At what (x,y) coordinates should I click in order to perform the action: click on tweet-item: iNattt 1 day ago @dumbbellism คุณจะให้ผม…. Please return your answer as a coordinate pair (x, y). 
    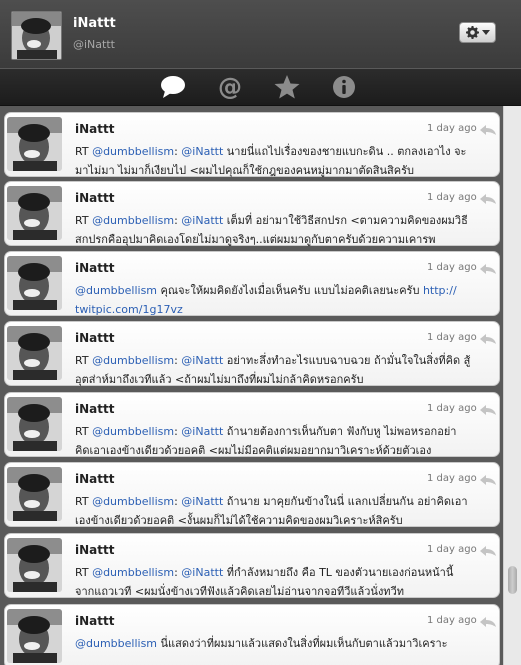
    Looking at the image, I should click on (252, 283).